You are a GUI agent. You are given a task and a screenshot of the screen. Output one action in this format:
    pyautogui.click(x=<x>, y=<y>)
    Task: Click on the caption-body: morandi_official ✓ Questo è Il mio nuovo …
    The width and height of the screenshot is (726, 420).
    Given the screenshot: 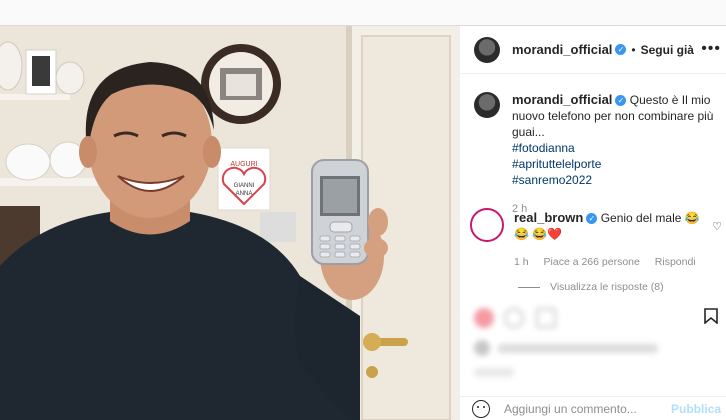 What is the action you would take?
    pyautogui.click(x=615, y=154)
    